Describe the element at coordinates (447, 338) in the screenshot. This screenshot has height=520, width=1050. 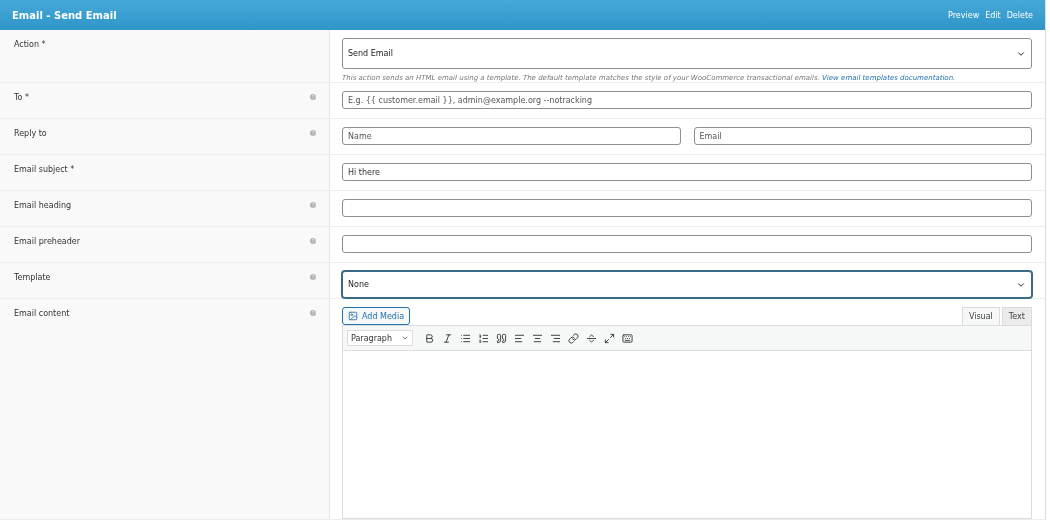
I see `italic-icon` at that location.